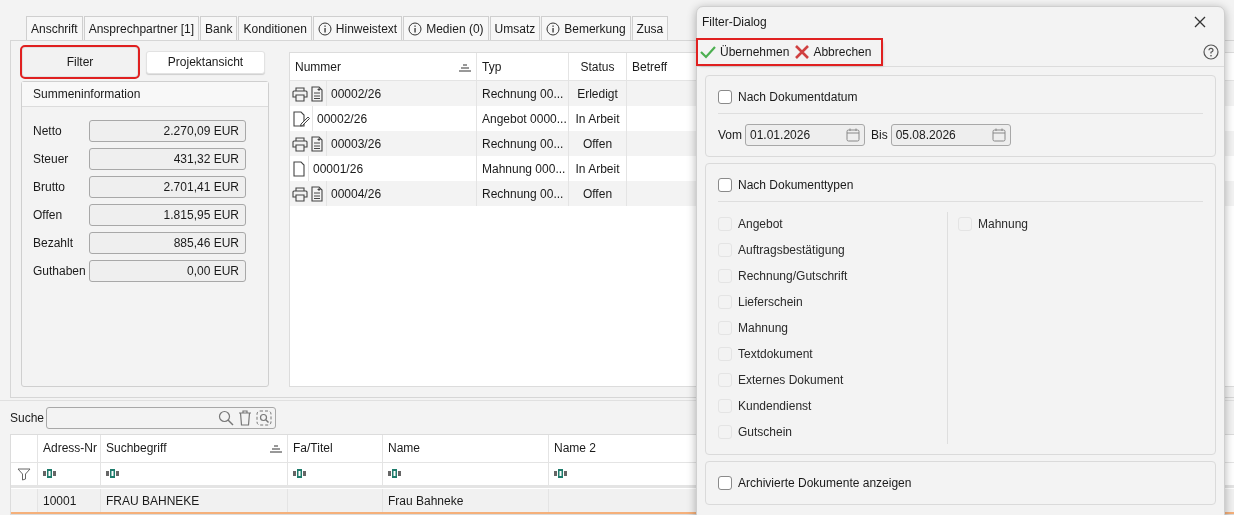 This screenshot has height=515, width=1234. I want to click on panel-title: Summeninformation, so click(87, 94).